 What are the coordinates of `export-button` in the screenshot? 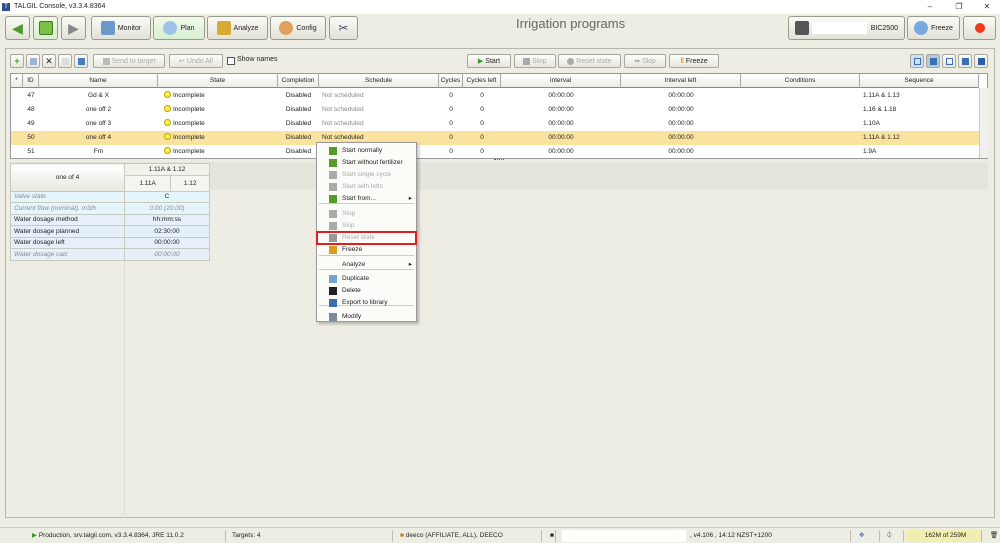 It's located at (81, 61).